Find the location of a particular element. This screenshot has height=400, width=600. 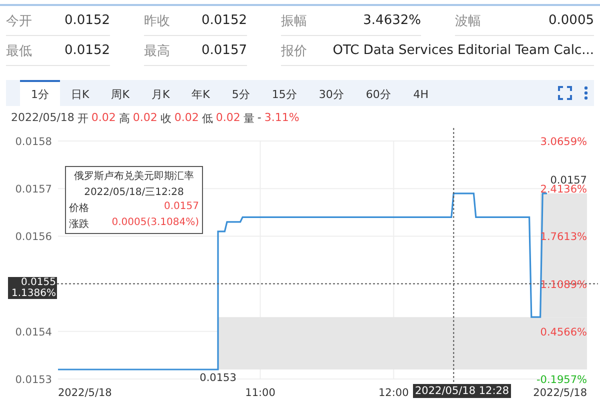

quote-date: 2022/05/18 is located at coordinates (42, 118).